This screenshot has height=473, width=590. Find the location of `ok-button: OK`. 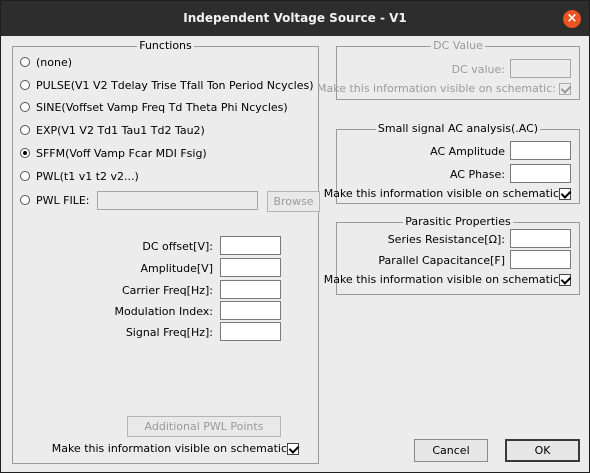

ok-button: OK is located at coordinates (542, 450).